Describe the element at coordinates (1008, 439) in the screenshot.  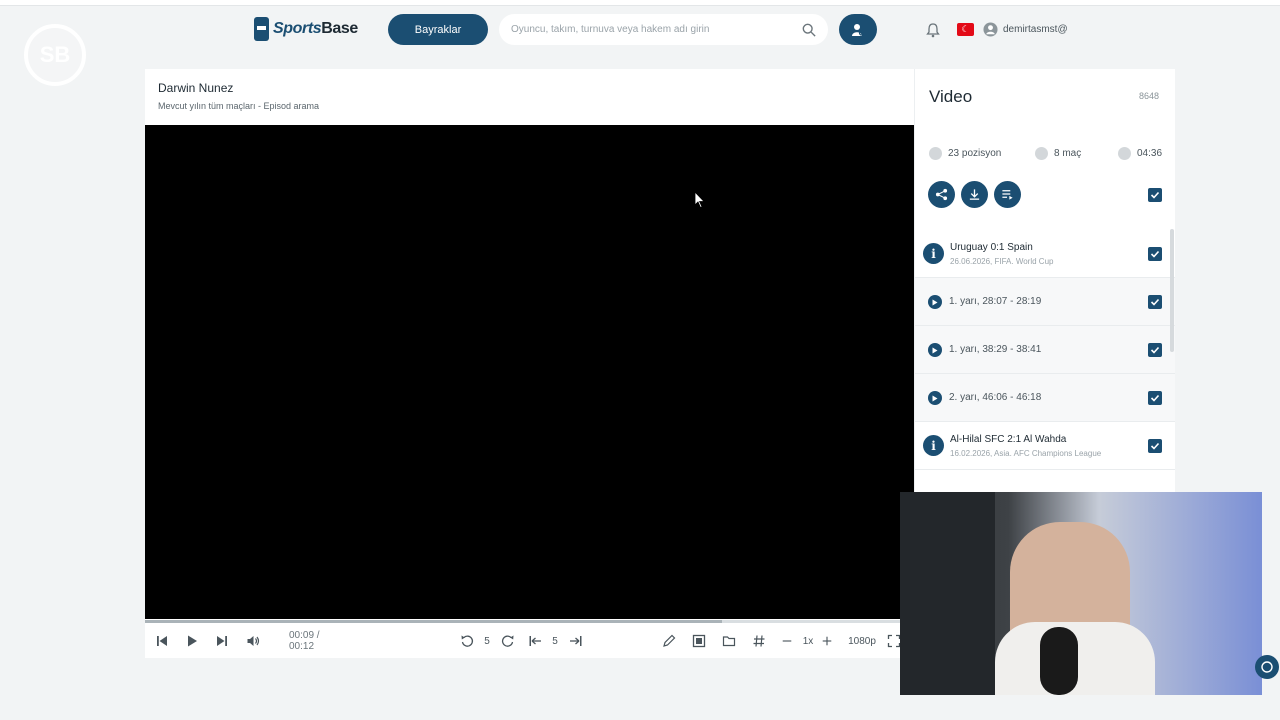
I see `match-title: Al-Hilal SFC 2:1 Al Wahda` at that location.